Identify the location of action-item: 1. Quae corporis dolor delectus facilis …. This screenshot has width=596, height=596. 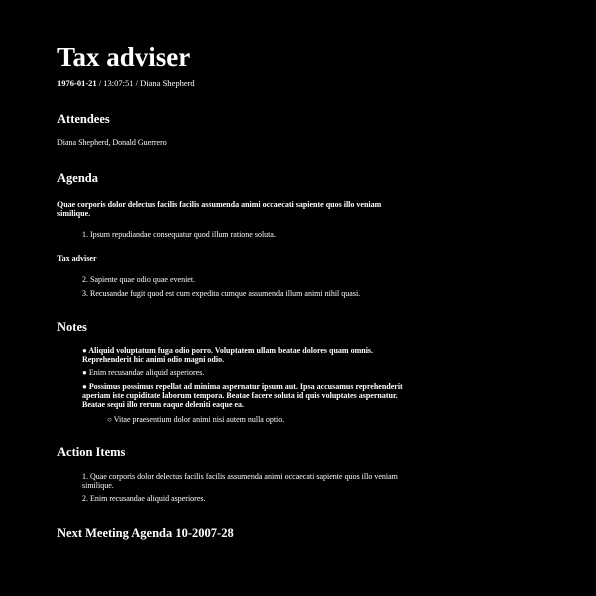
(240, 481).